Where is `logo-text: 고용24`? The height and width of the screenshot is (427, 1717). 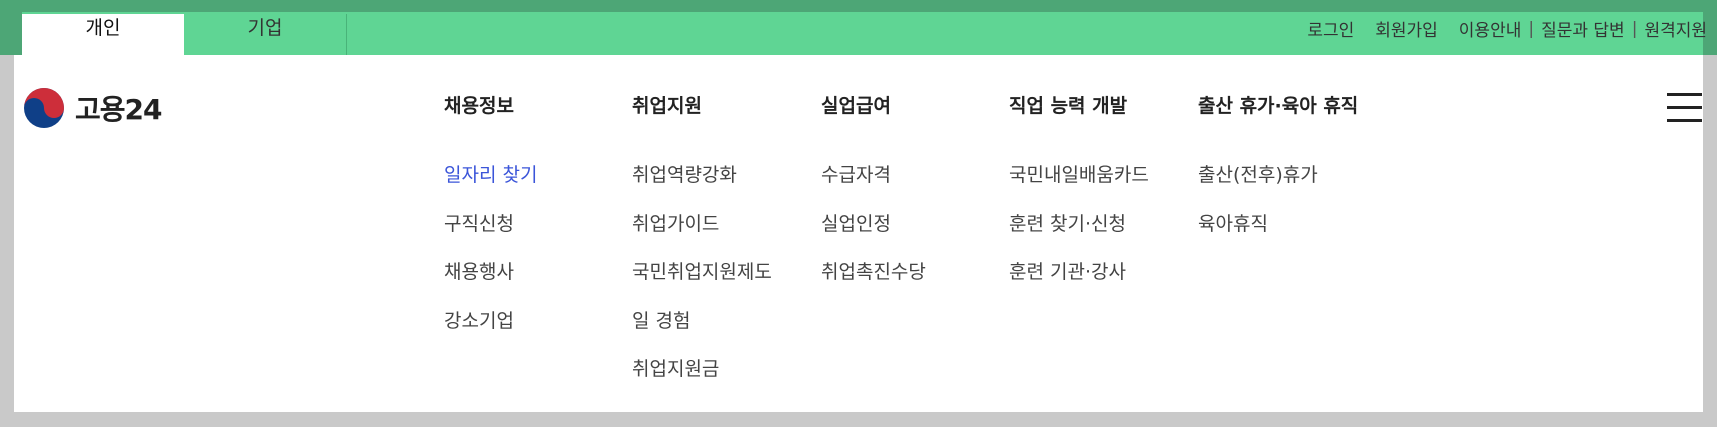
logo-text: 고용24 is located at coordinates (118, 109).